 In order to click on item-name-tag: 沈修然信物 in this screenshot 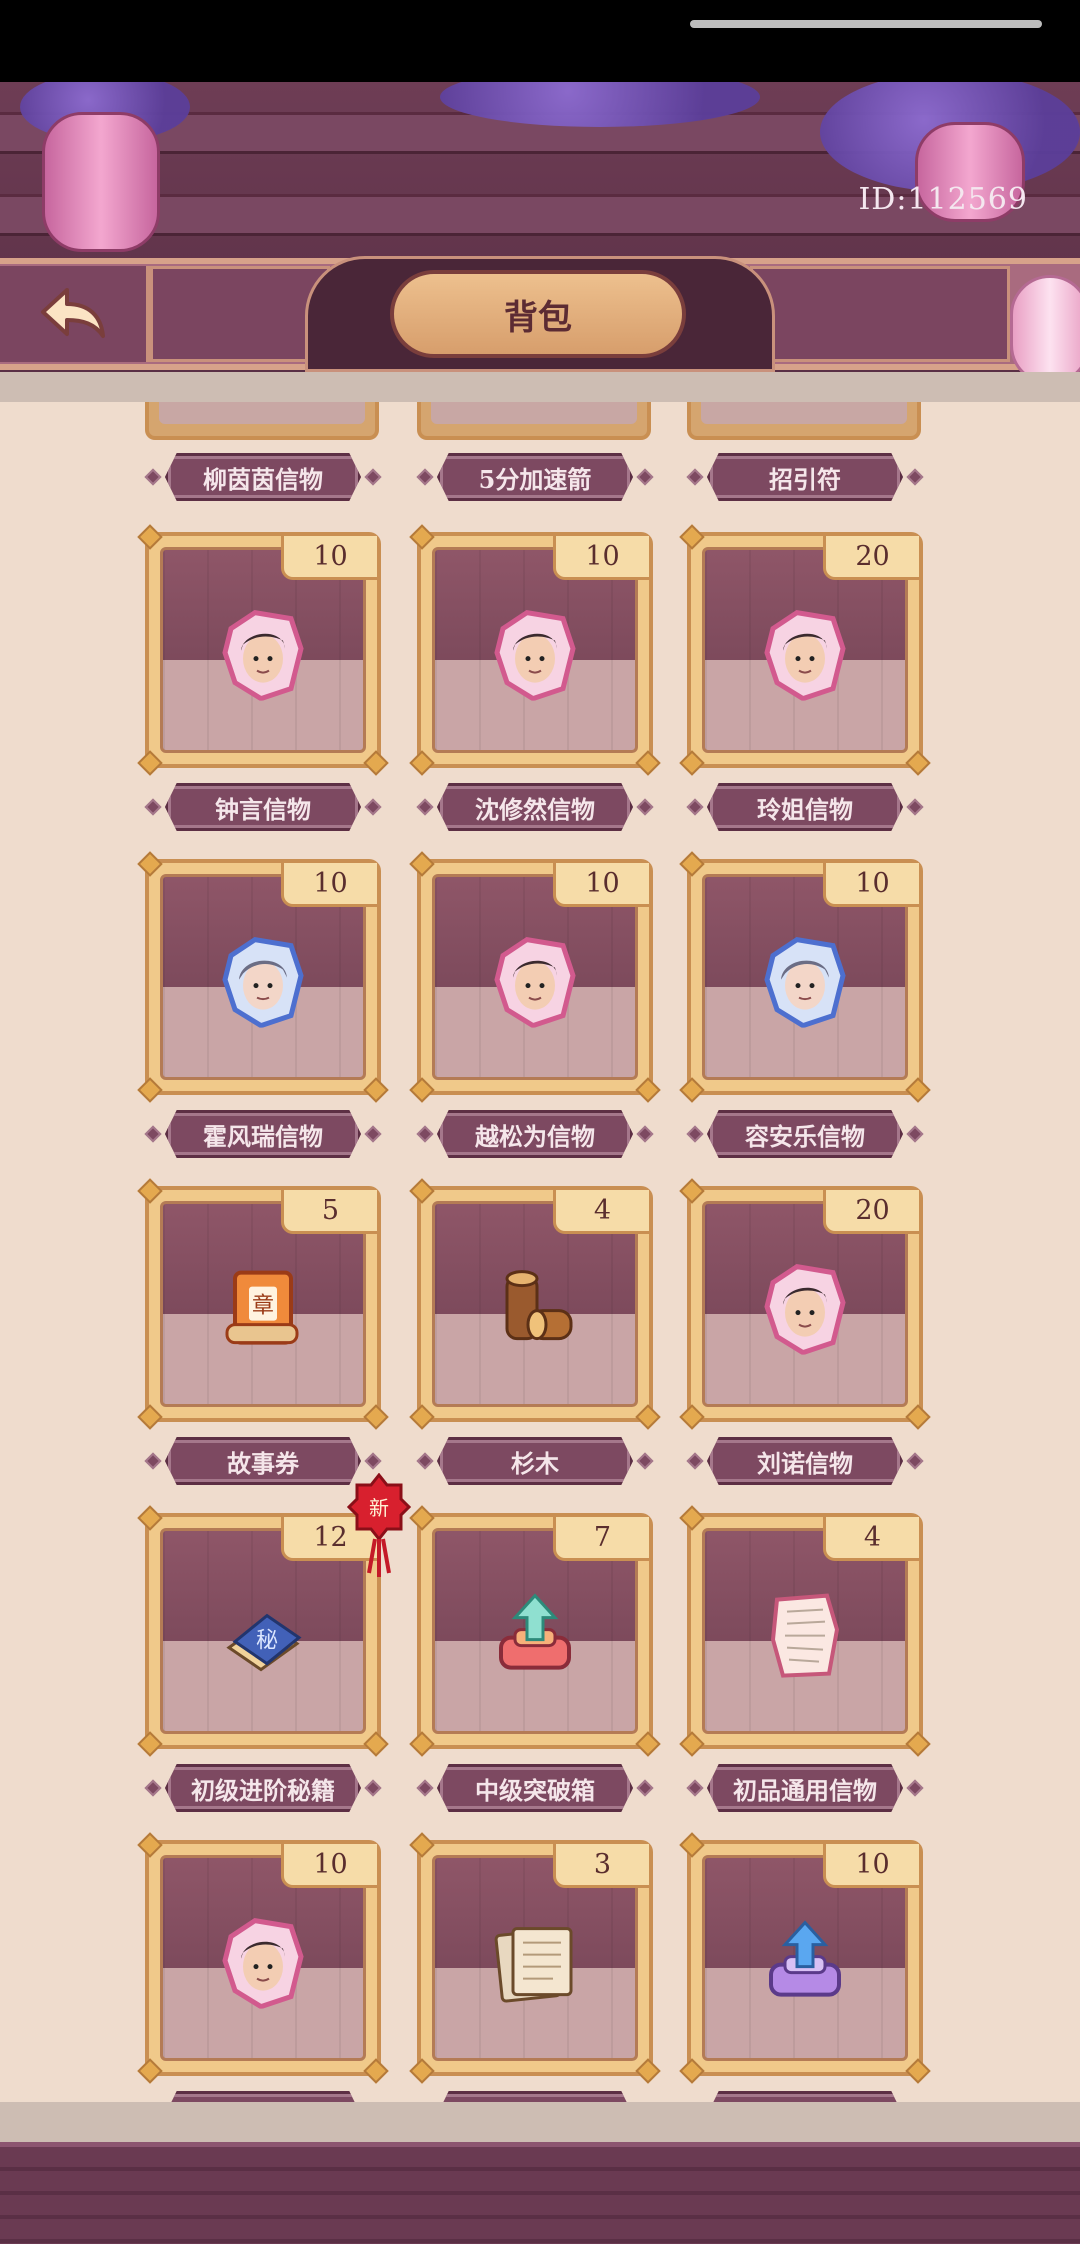, I will do `click(535, 807)`.